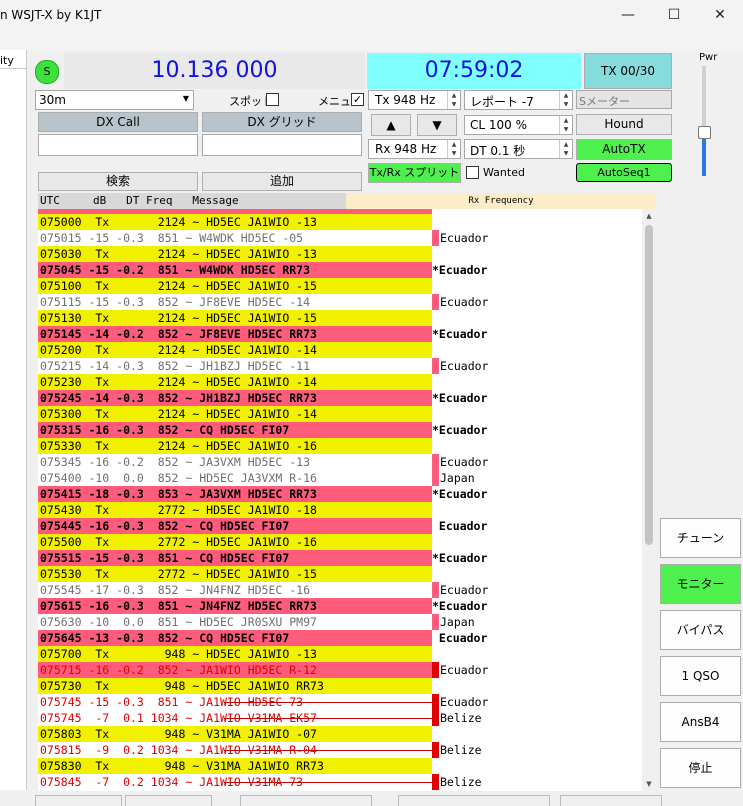 This screenshot has width=743, height=806. I want to click on power-slider-track, so click(704, 121).